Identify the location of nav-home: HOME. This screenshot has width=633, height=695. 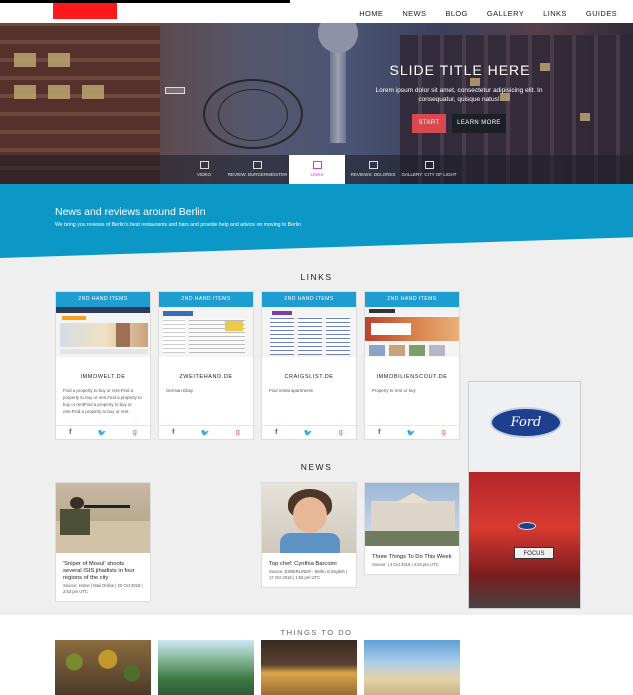
(371, 13).